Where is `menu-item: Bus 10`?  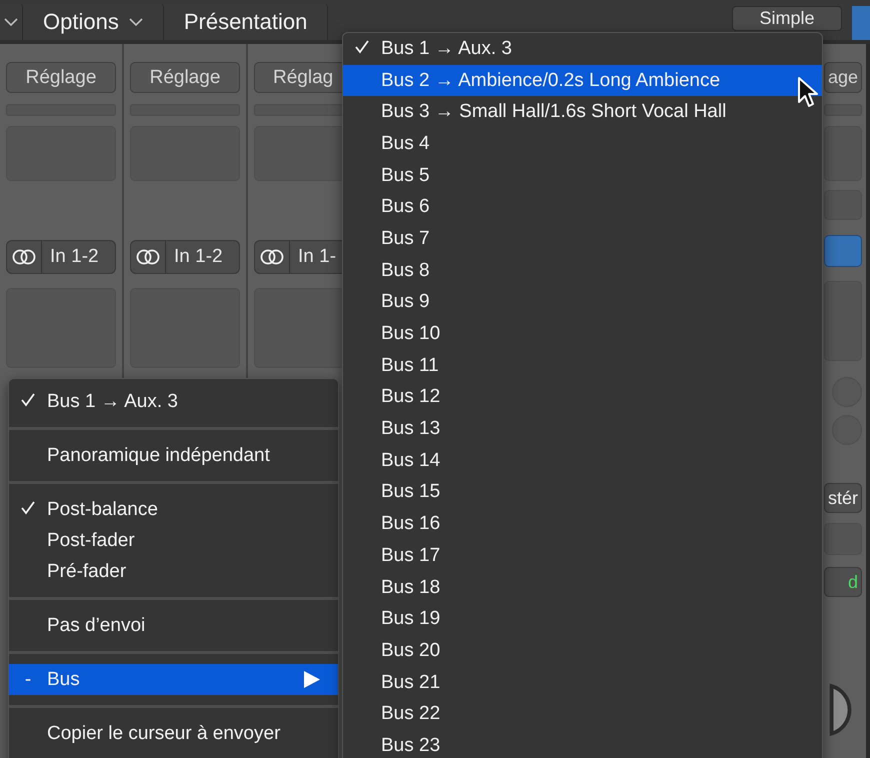
menu-item: Bus 10 is located at coordinates (582, 334).